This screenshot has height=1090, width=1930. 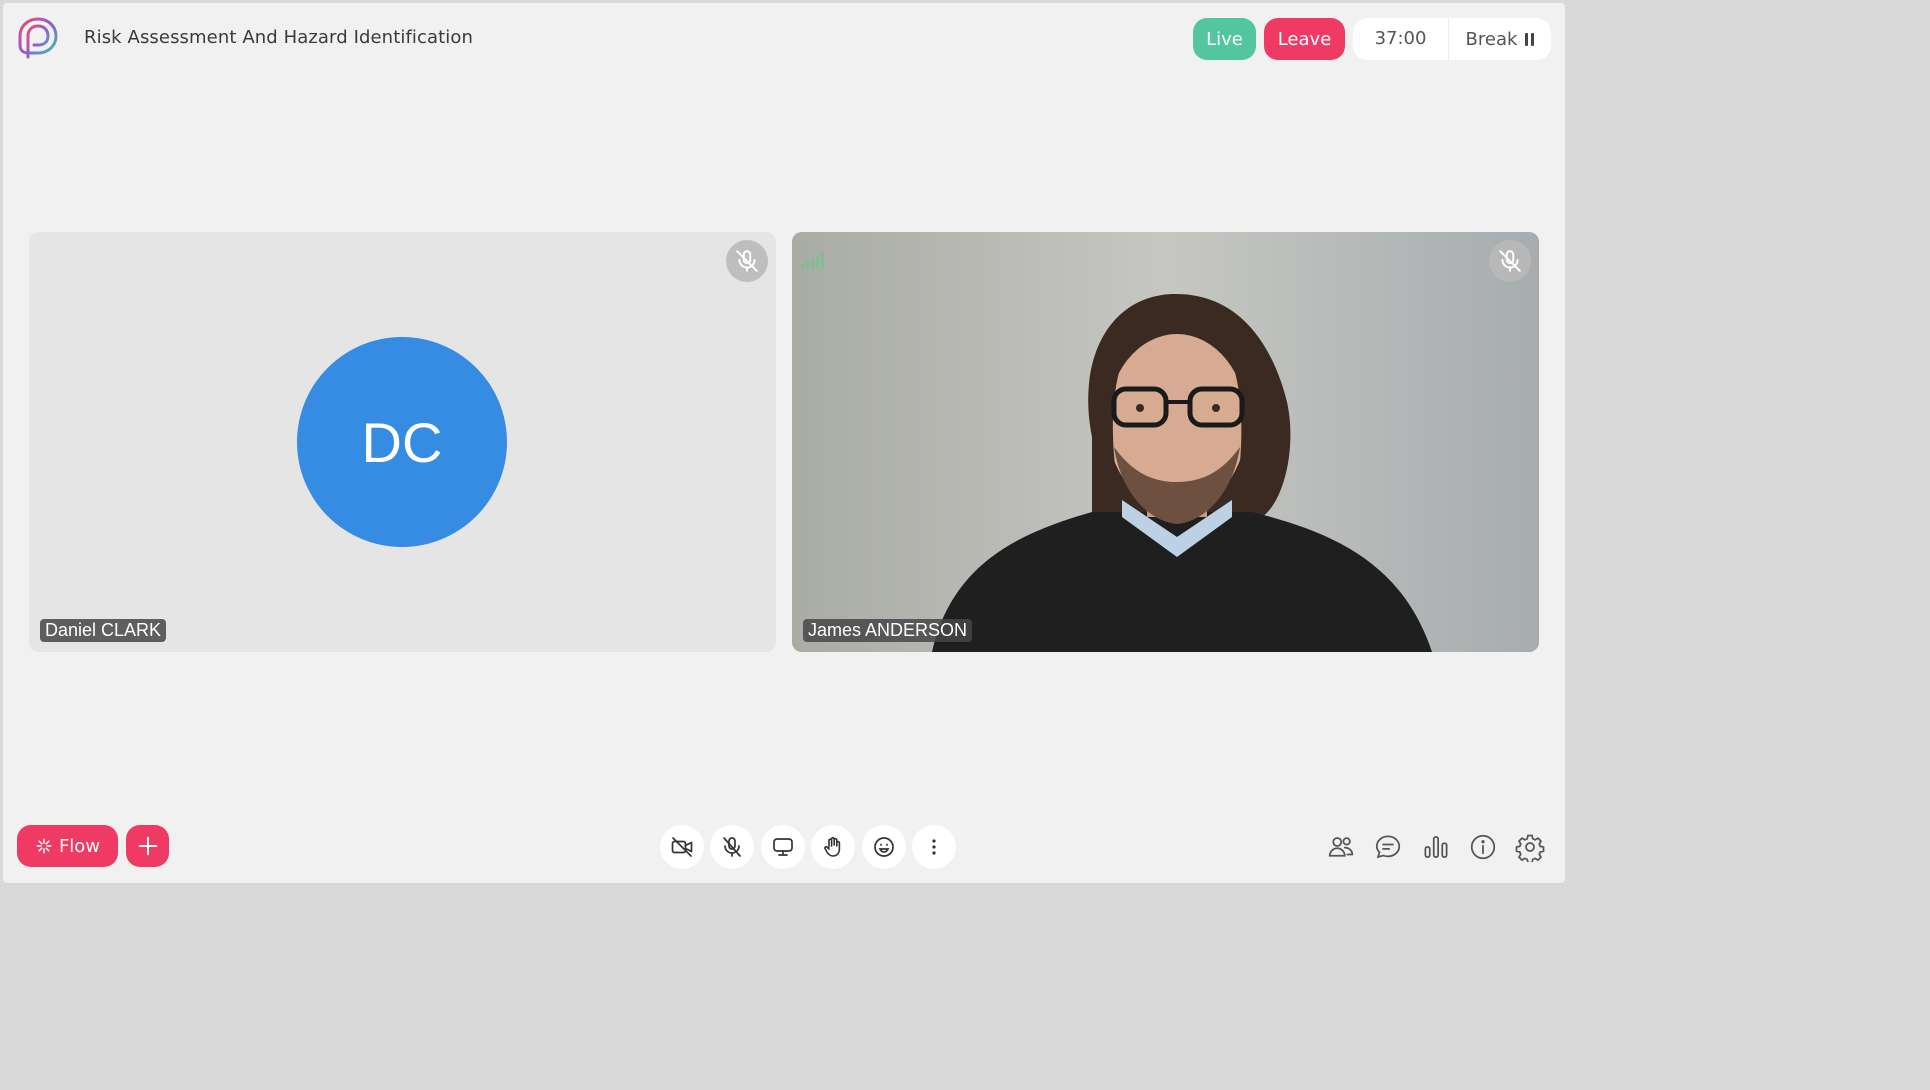 I want to click on emoji-icon, so click(x=884, y=847).